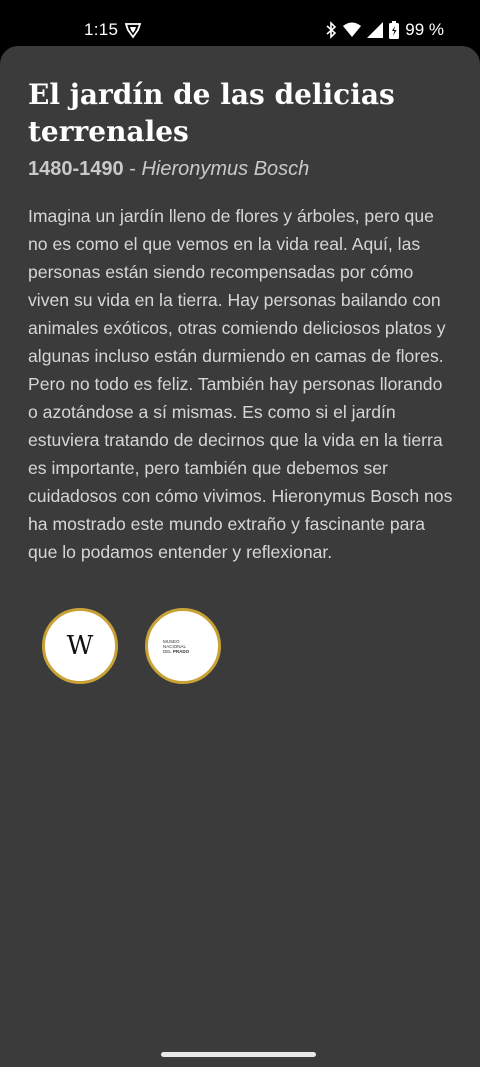 This screenshot has width=480, height=1067. Describe the element at coordinates (76, 169) in the screenshot. I see `artwork-years: 1480-1490` at that location.